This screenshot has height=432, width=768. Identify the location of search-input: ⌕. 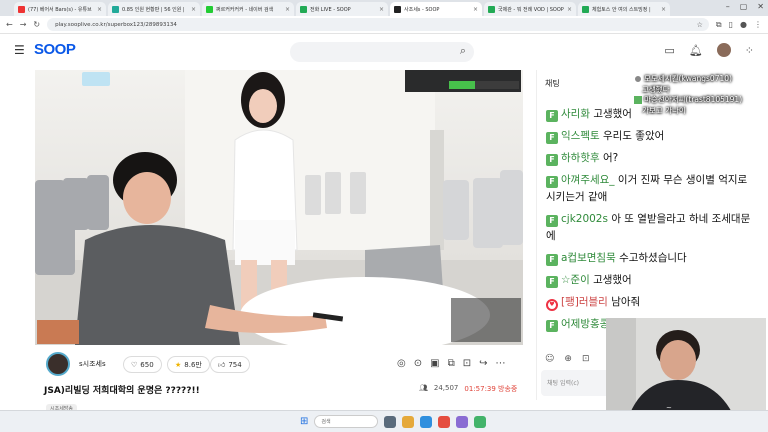
(382, 52).